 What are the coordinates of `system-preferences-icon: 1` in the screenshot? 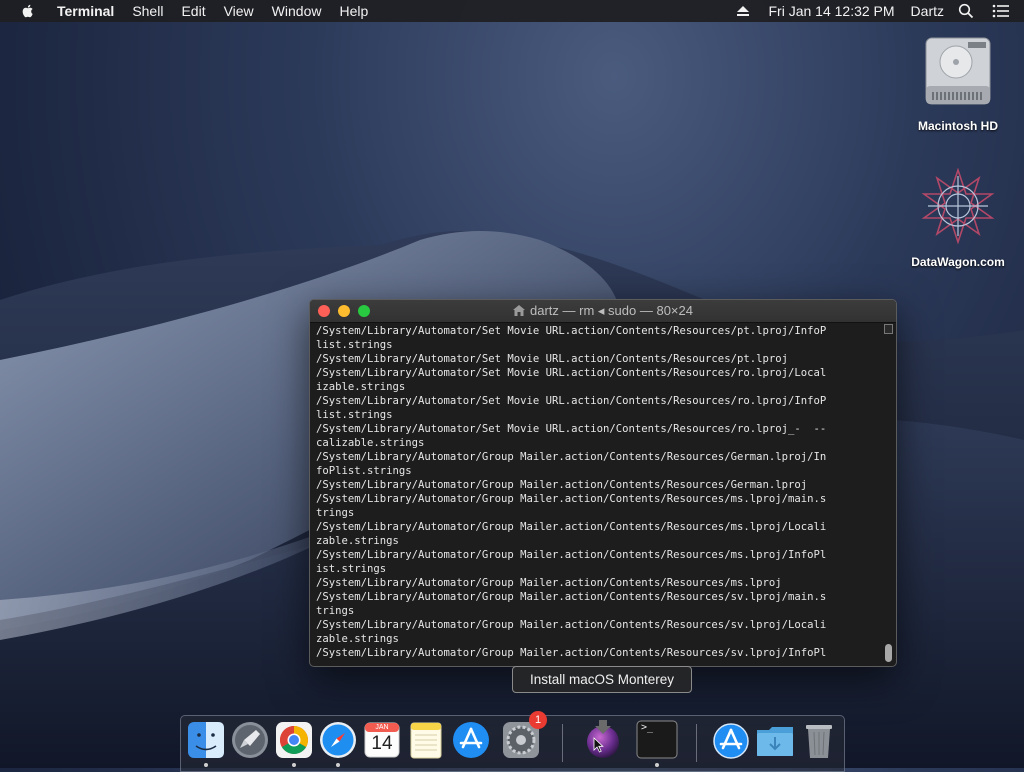 It's located at (524, 735).